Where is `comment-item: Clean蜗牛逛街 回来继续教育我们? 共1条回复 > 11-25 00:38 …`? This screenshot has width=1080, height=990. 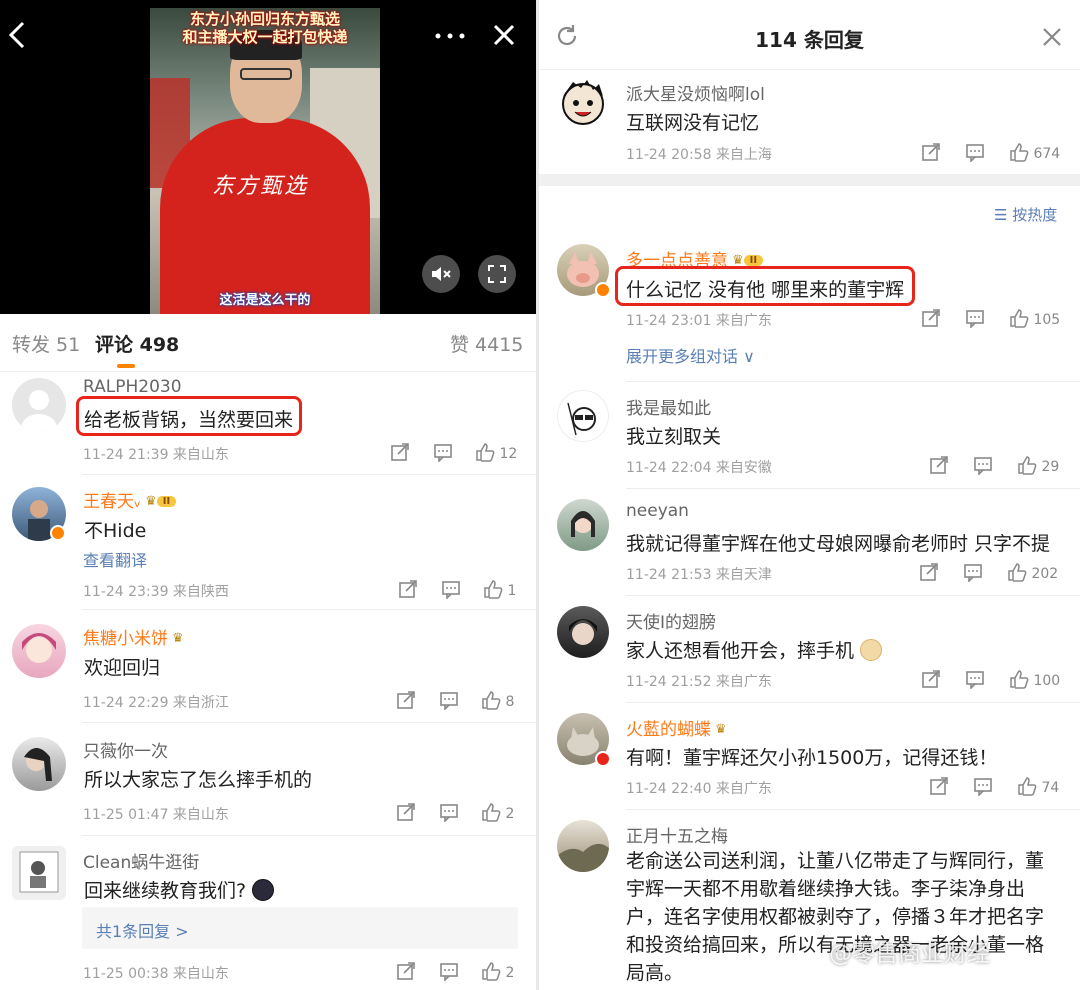
comment-item: Clean蜗牛逛街 回来继续教育我们? 共1条回复 > 11-25 00:38 … is located at coordinates (268, 913).